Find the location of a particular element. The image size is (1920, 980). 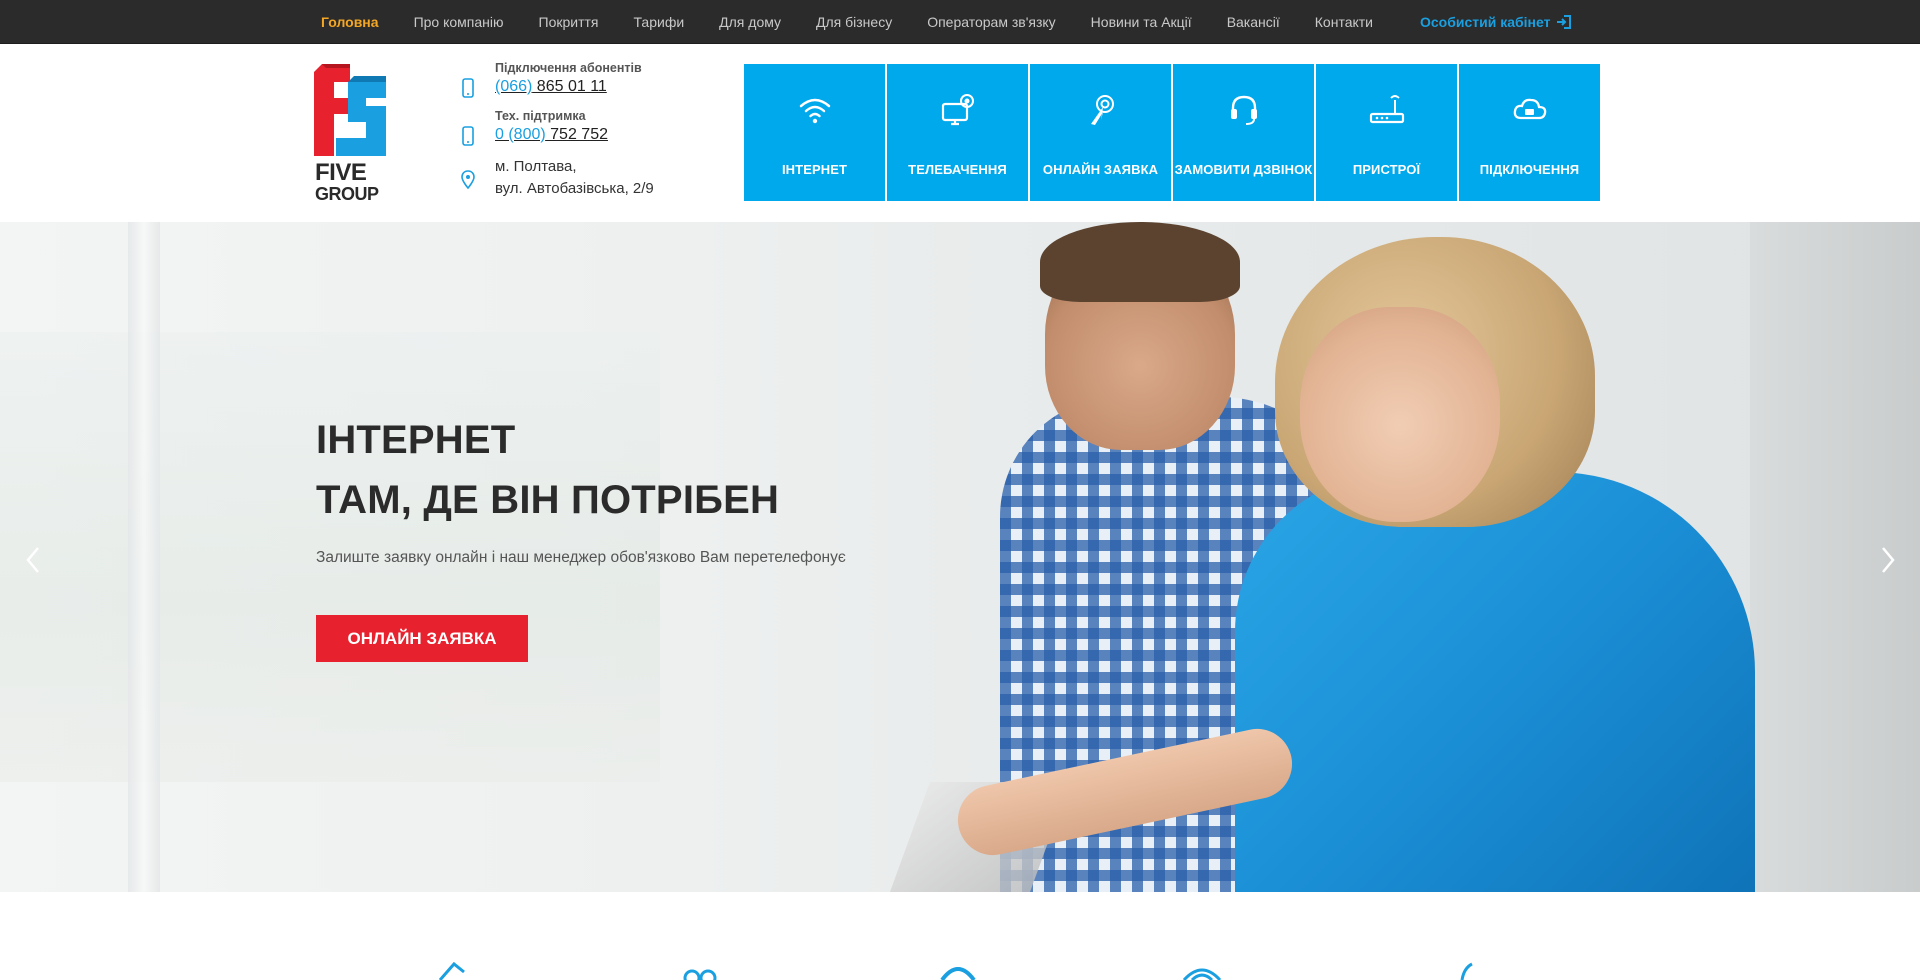

logo-word-five: FIVE is located at coordinates (341, 172).